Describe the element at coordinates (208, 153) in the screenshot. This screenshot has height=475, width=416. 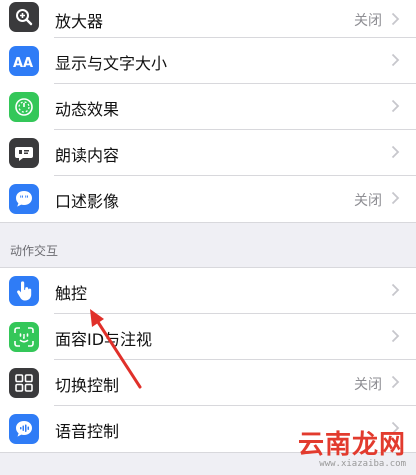
I see `settings-row-spoken-content: 朗读内容` at that location.